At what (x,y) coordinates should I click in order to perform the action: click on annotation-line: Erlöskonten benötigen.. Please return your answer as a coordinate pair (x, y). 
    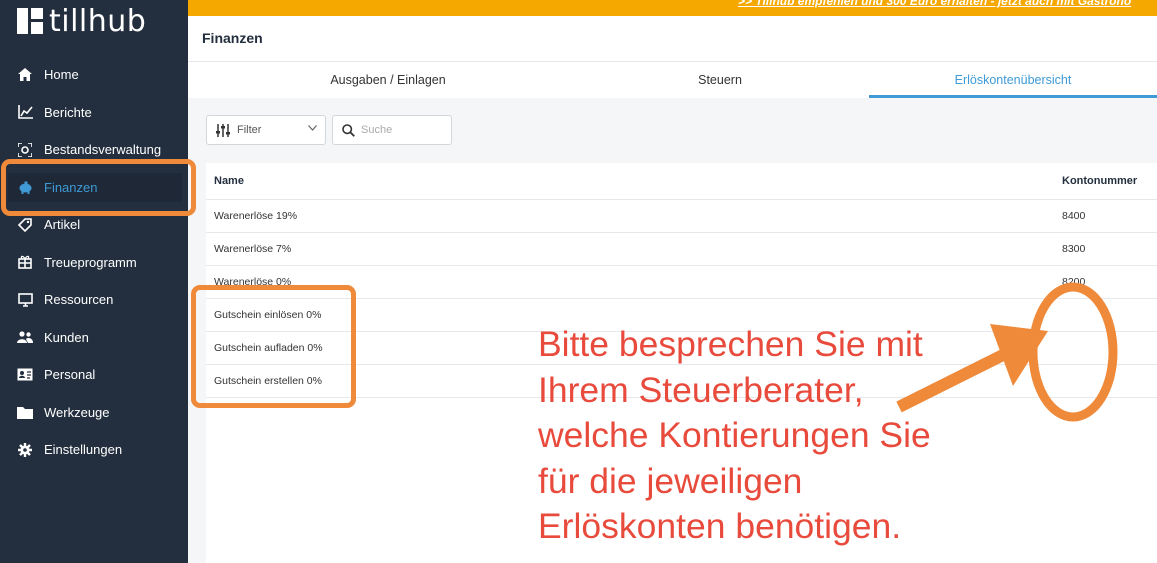
    Looking at the image, I should click on (720, 526).